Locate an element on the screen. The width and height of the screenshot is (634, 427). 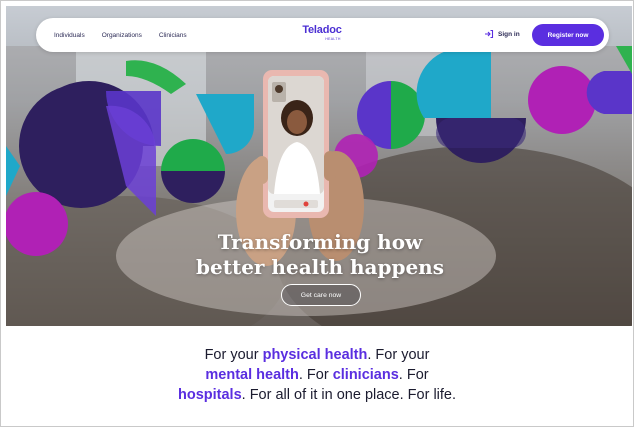
get-care-button: Get care now is located at coordinates (321, 295).